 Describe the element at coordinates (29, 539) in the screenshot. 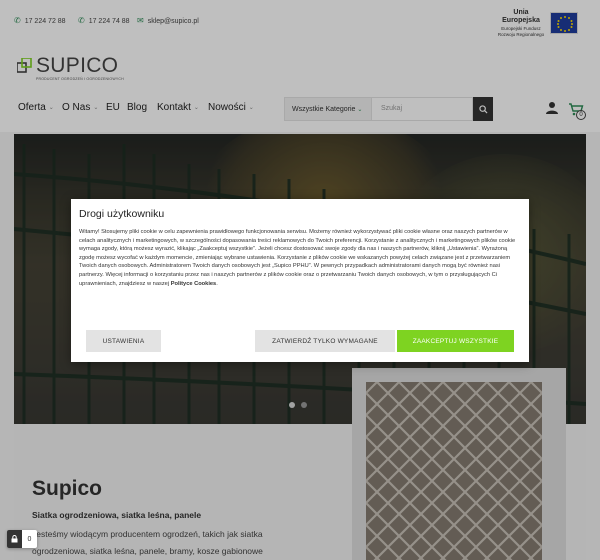

I see `widget-count: 0` at that location.